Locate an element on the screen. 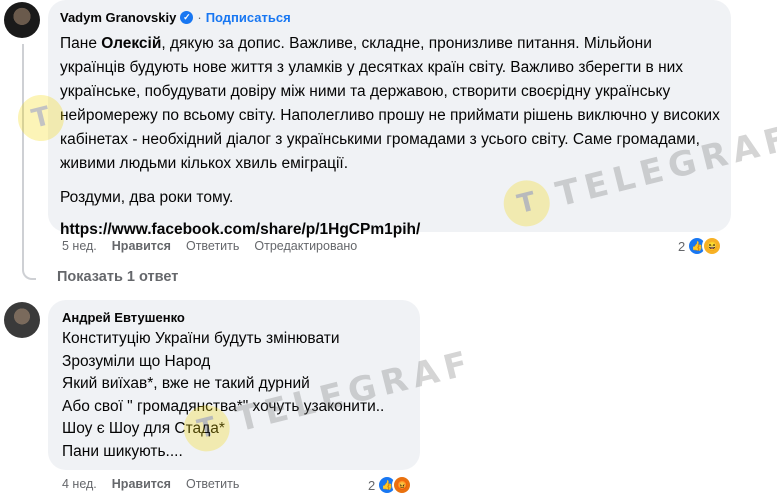 The height and width of the screenshot is (502, 777). verified-badge-icon: ✓ is located at coordinates (187, 17).